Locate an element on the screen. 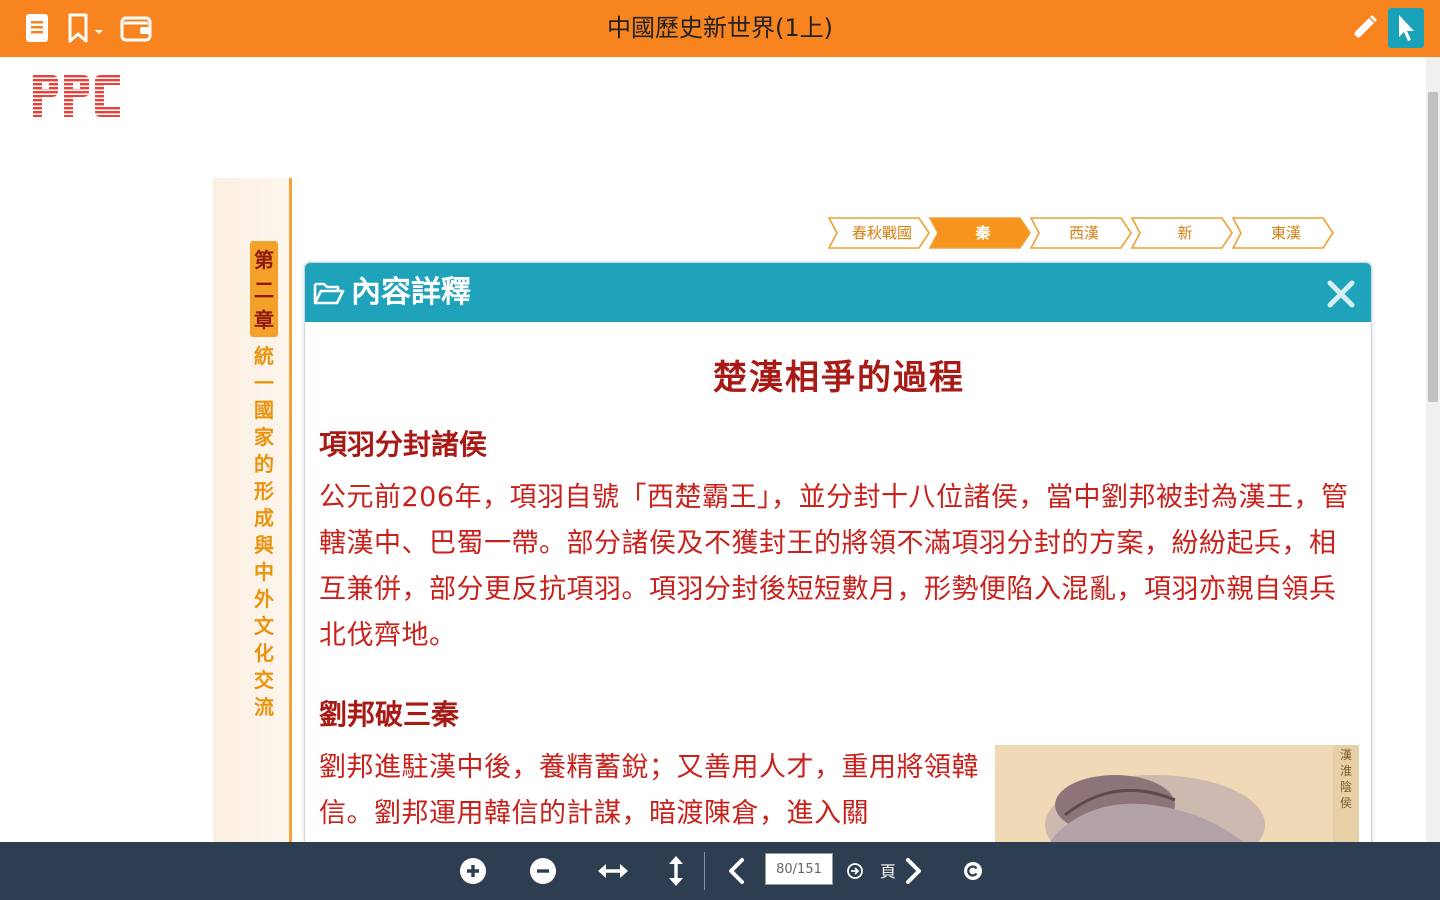  book-icon is located at coordinates (37, 28).